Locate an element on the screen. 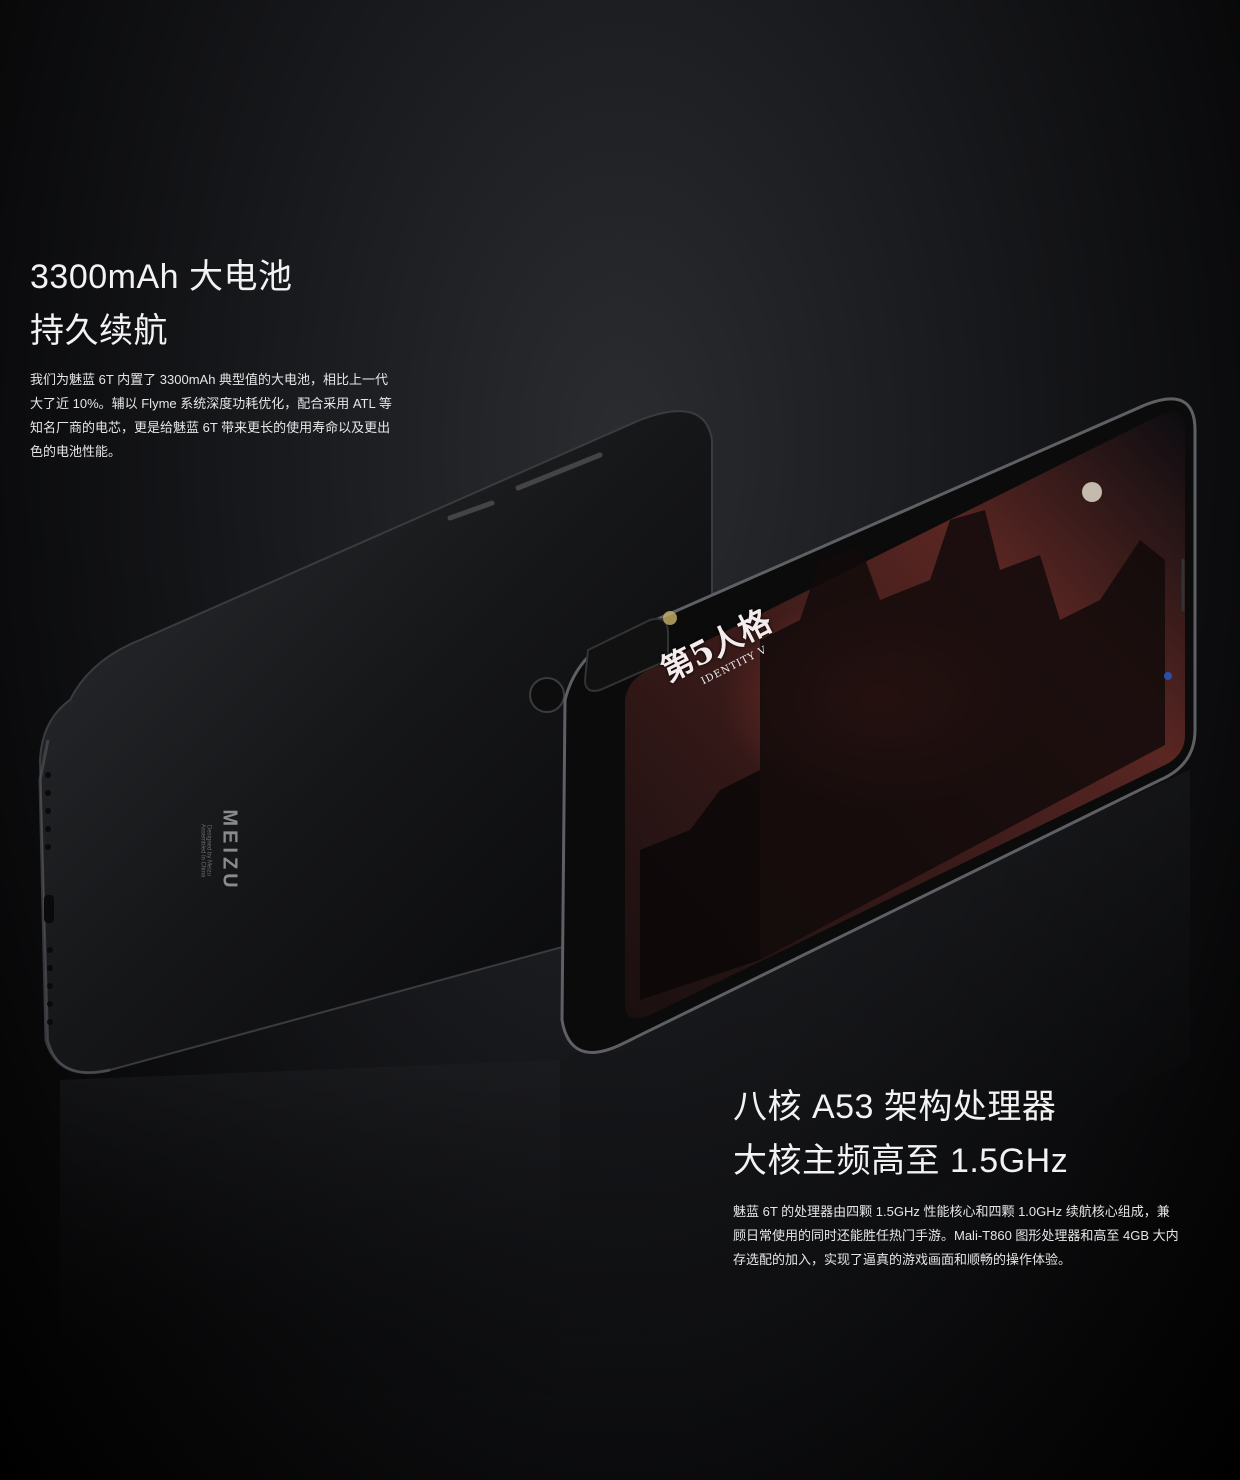 Image resolution: width=1240 pixels, height=1480 pixels. fine-print-1: Designed by Meizu is located at coordinates (208, 850).